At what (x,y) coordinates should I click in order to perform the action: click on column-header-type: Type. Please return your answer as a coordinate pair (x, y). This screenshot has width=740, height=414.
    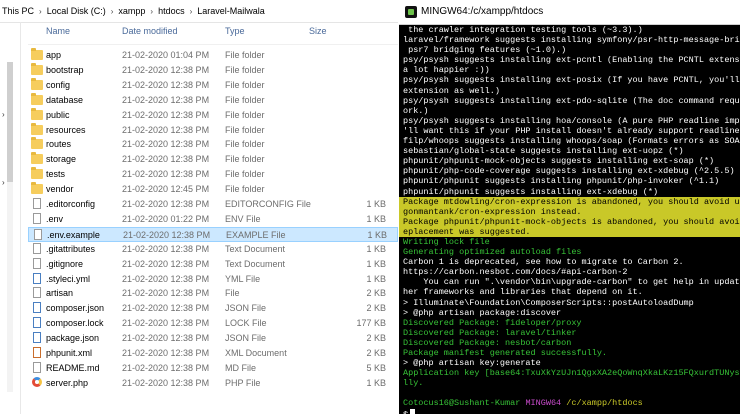
    Looking at the image, I should click on (235, 35).